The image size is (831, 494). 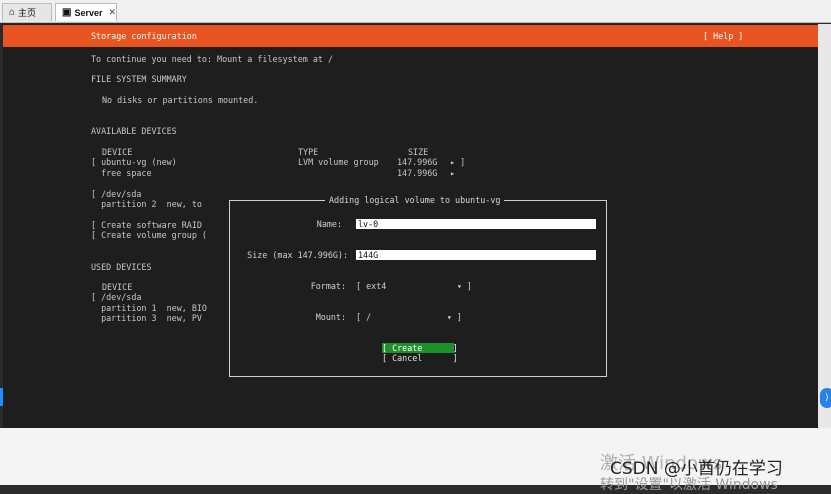 I want to click on create-software-raid: [ Create software RAID, so click(x=146, y=225).